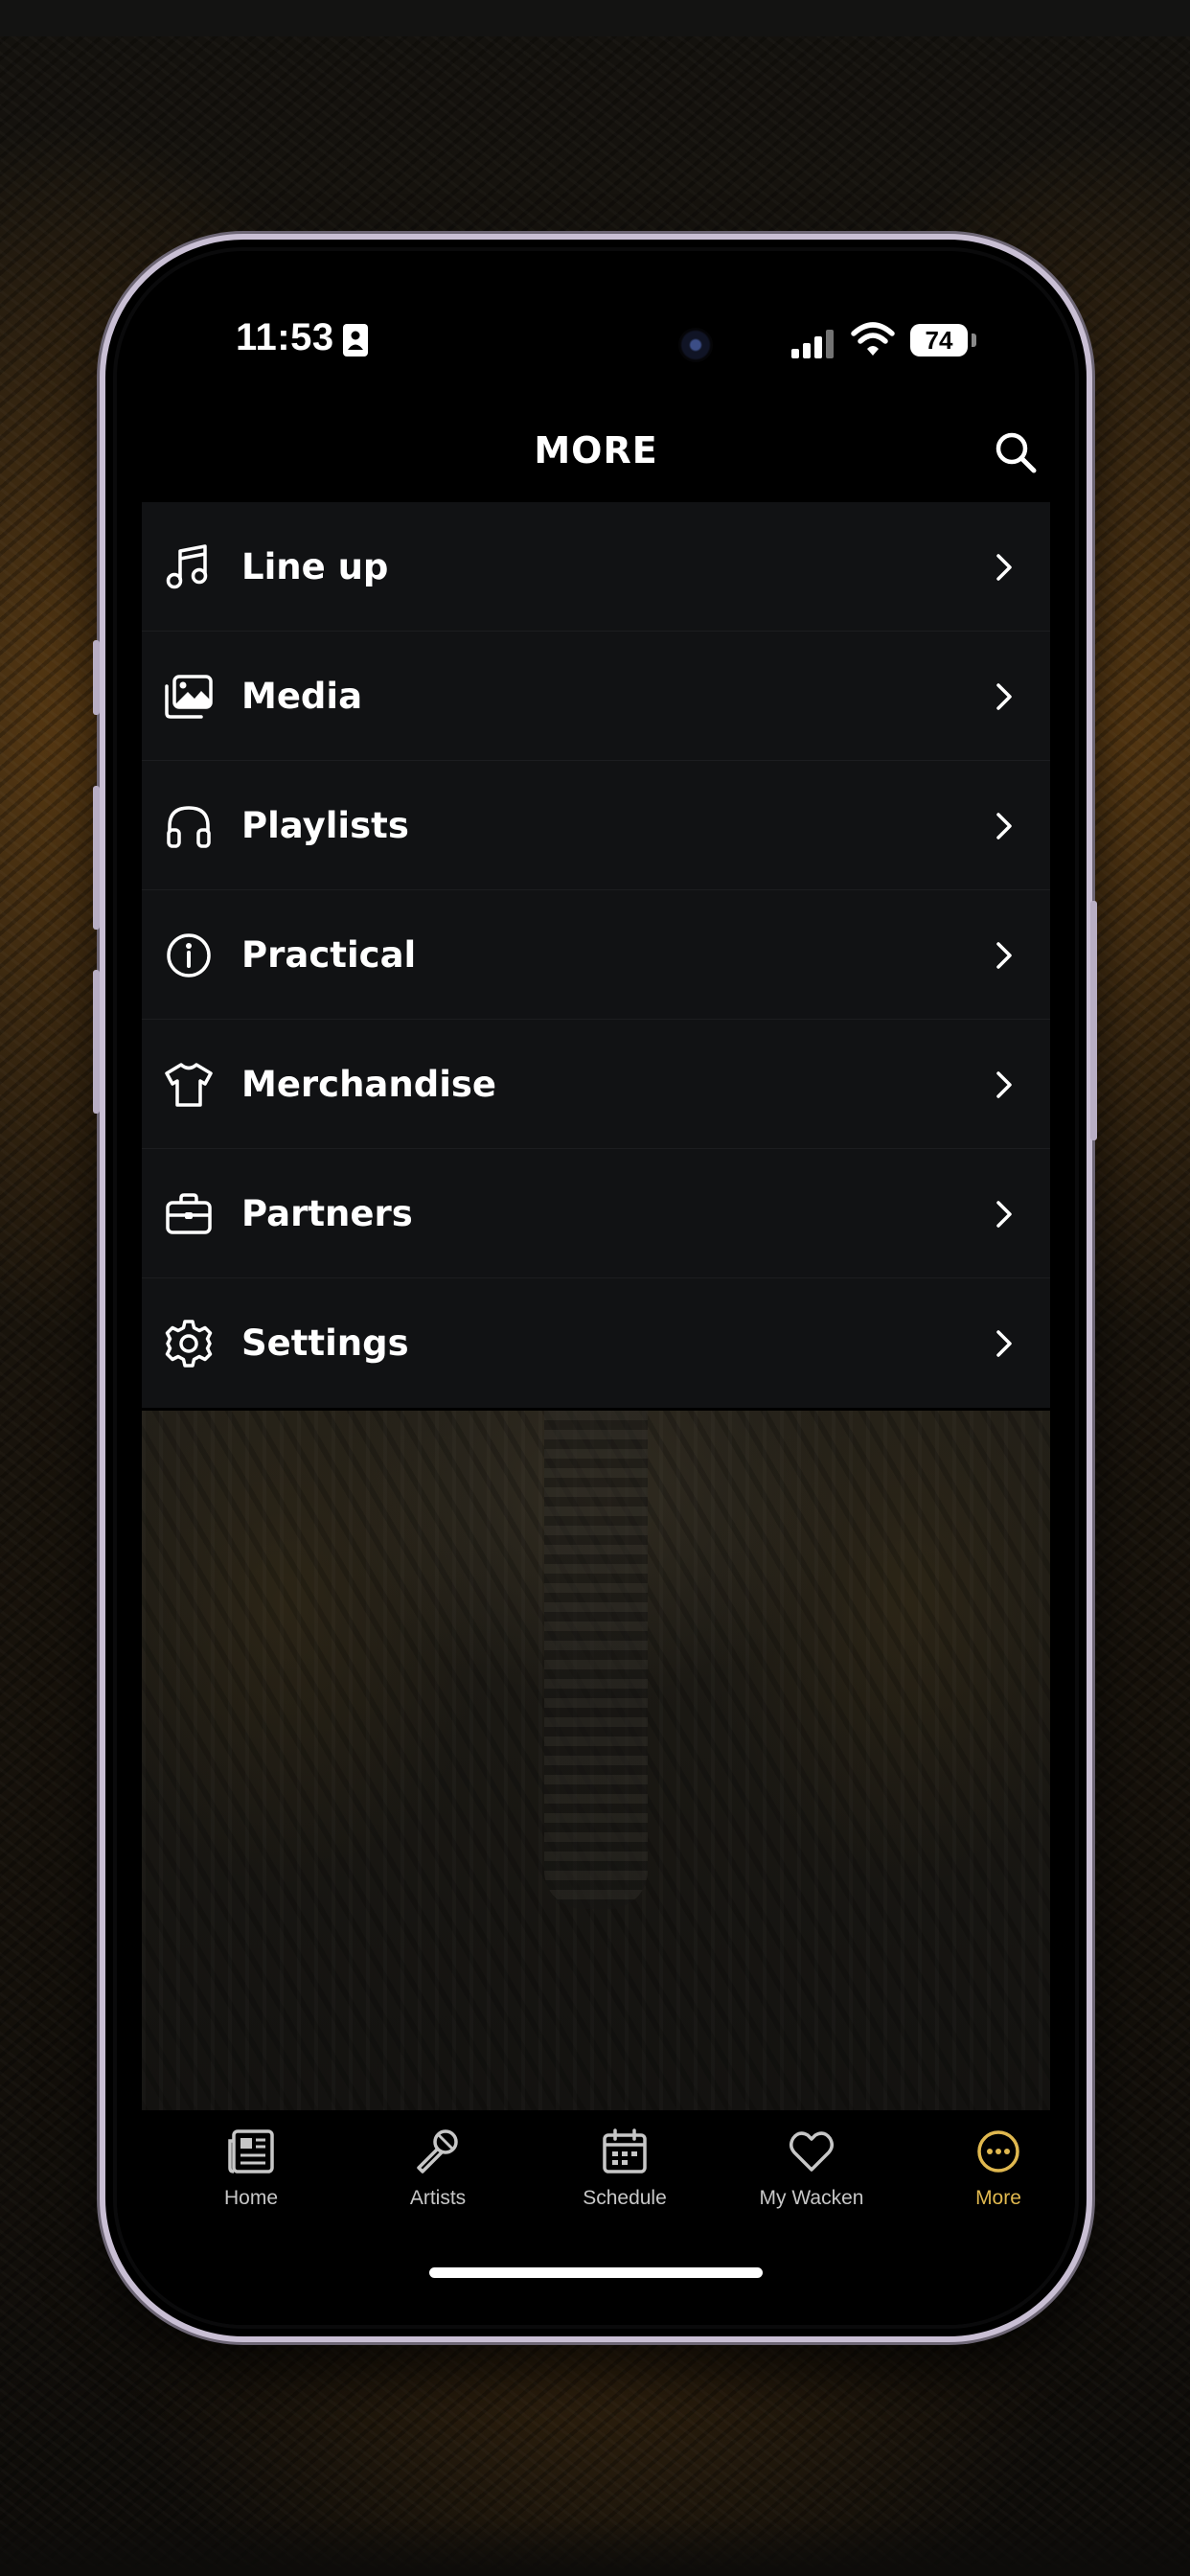 This screenshot has height=2576, width=1190. I want to click on microphone-icon, so click(437, 2151).